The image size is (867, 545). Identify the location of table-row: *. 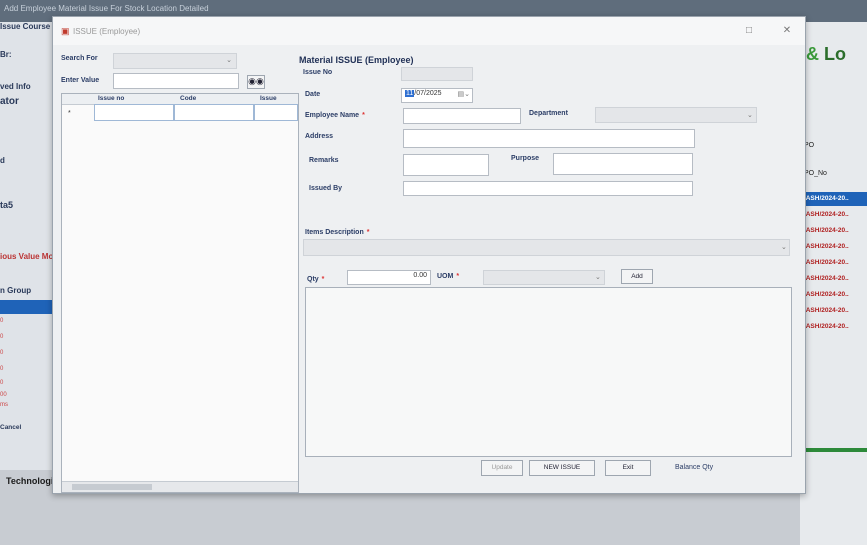
(180, 113).